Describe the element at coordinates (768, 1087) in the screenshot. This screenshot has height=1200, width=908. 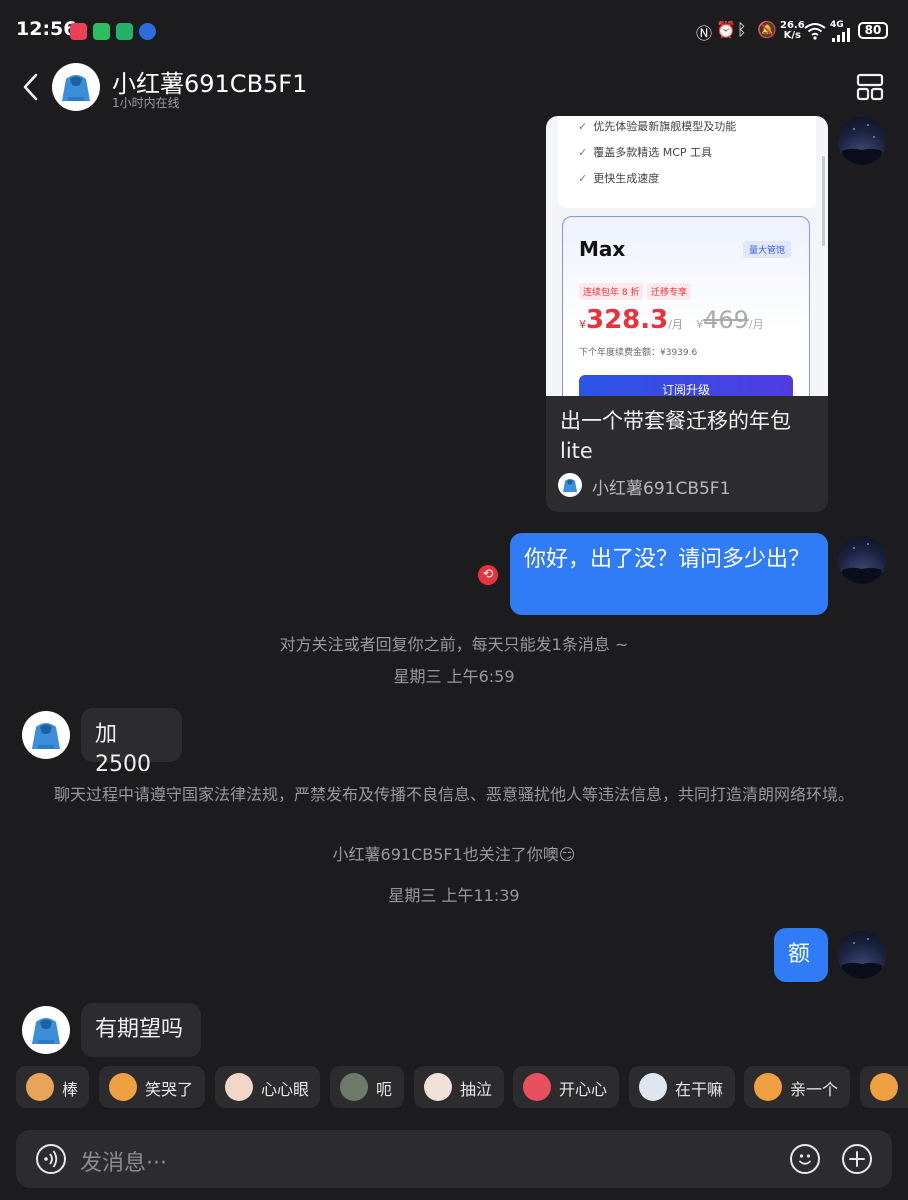
I see `cat-kiss-icon` at that location.